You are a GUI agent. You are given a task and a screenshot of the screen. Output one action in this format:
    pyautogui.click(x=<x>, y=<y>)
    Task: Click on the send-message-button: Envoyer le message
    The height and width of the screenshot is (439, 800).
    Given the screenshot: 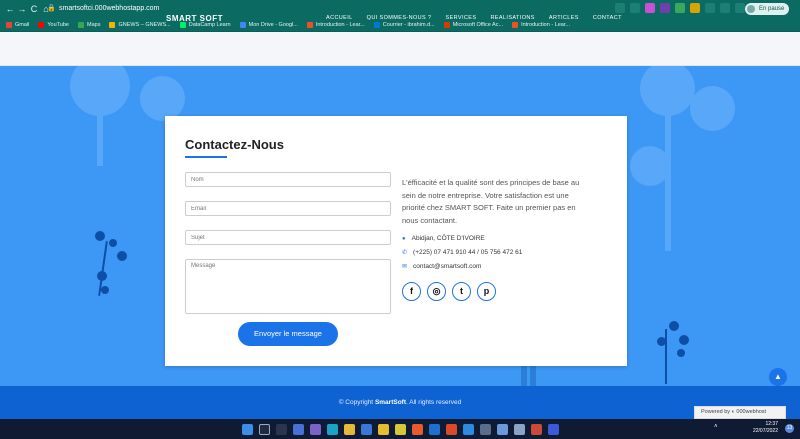 What is the action you would take?
    pyautogui.click(x=288, y=334)
    